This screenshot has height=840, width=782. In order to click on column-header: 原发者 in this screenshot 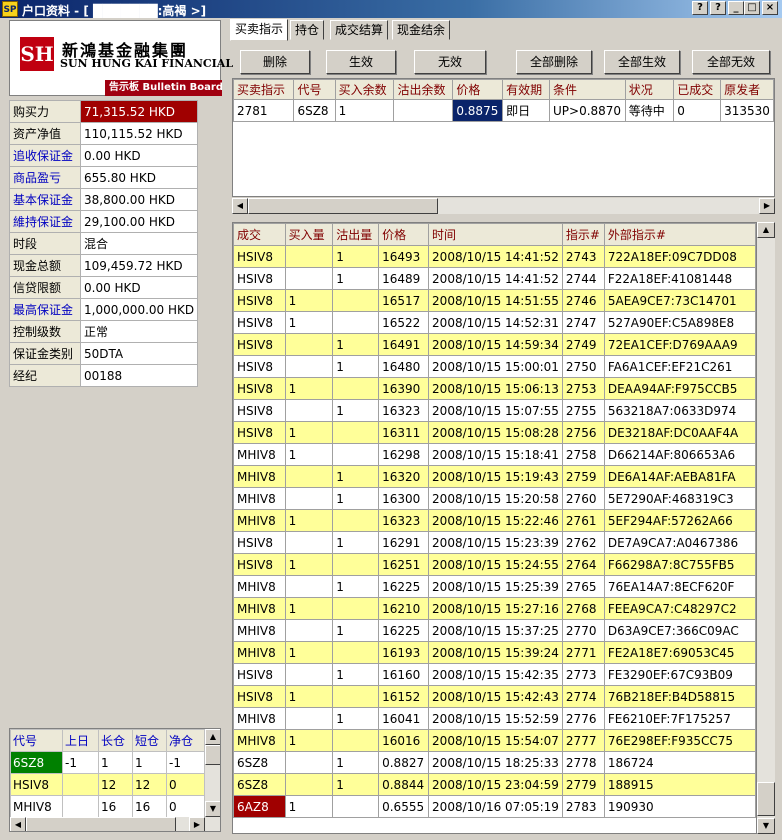, I will do `click(747, 89)`.